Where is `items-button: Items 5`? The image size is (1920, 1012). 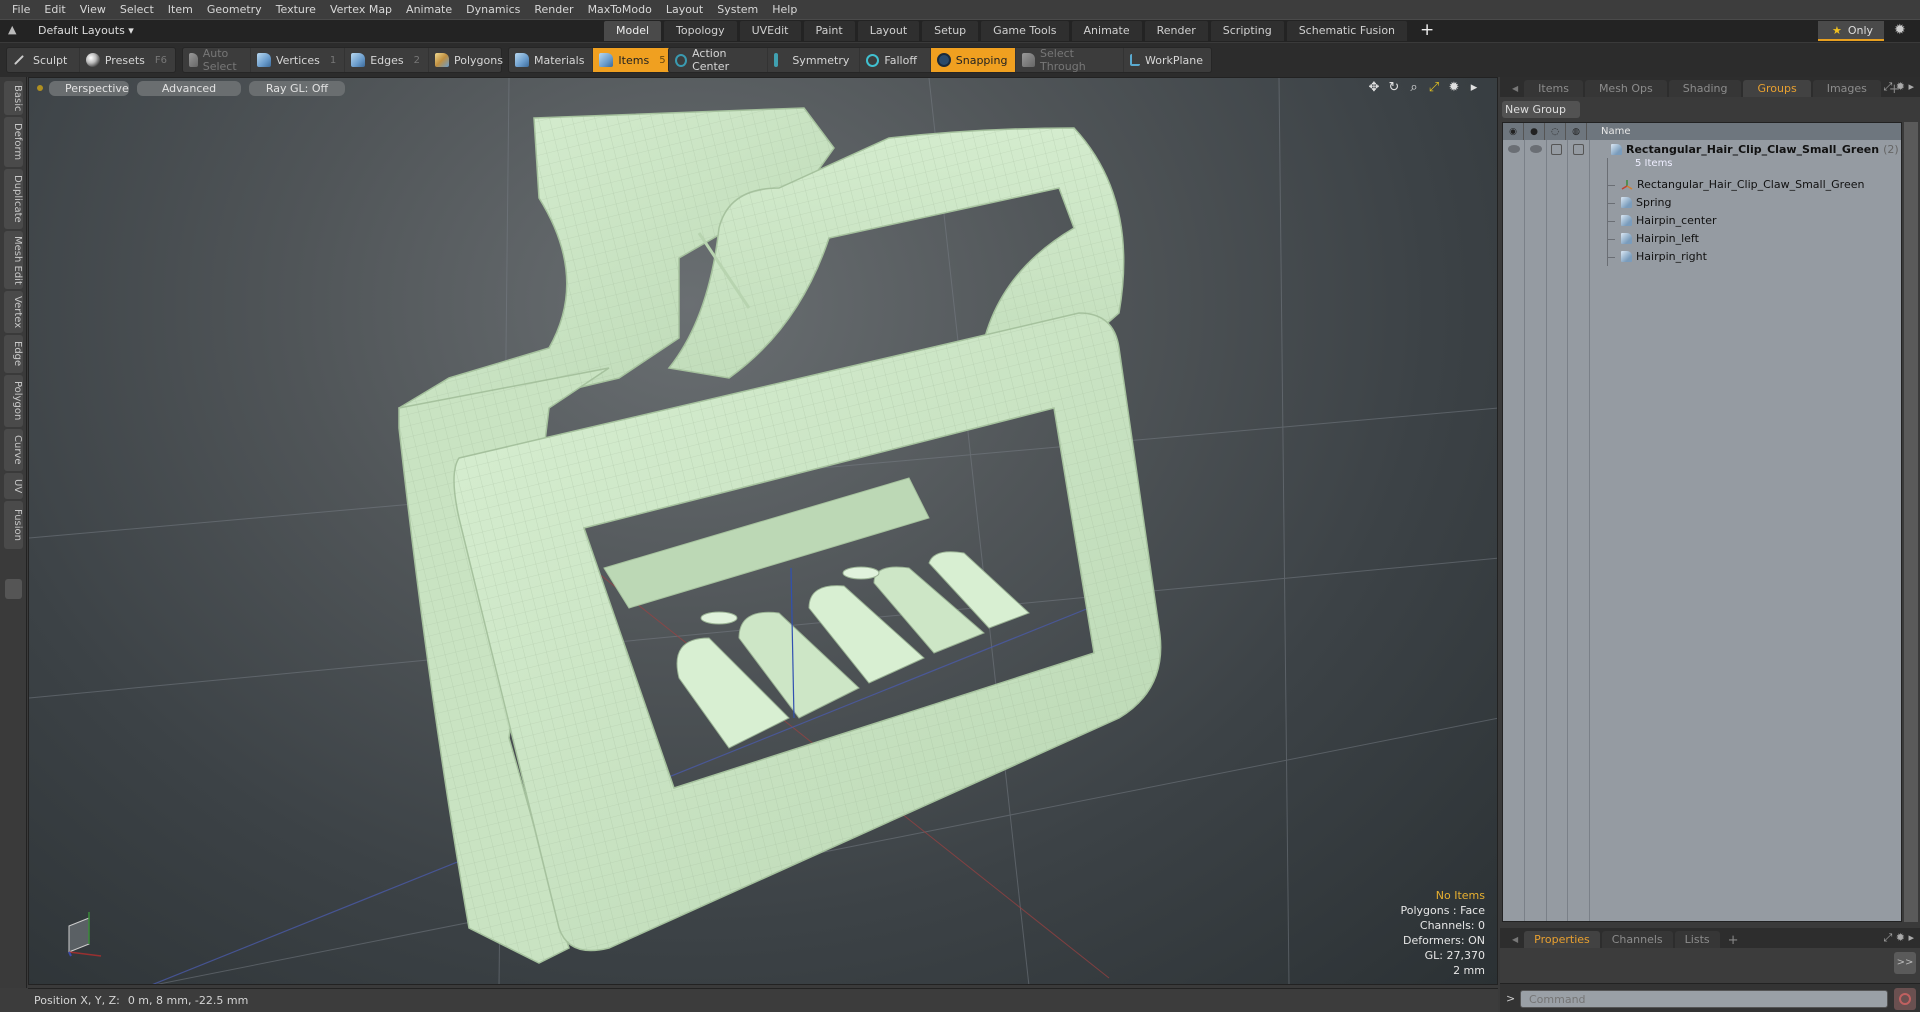 items-button: Items 5 is located at coordinates (633, 60).